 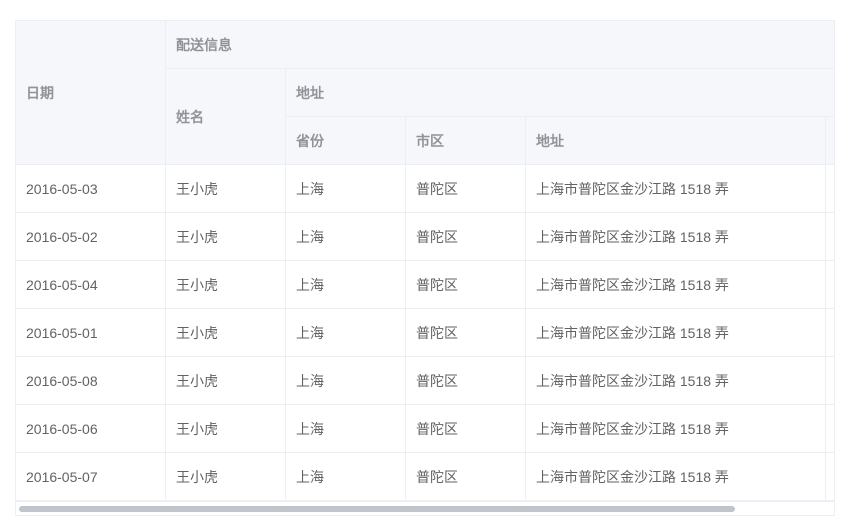 What do you see at coordinates (676, 141) in the screenshot?
I see `header-address: 地址` at bounding box center [676, 141].